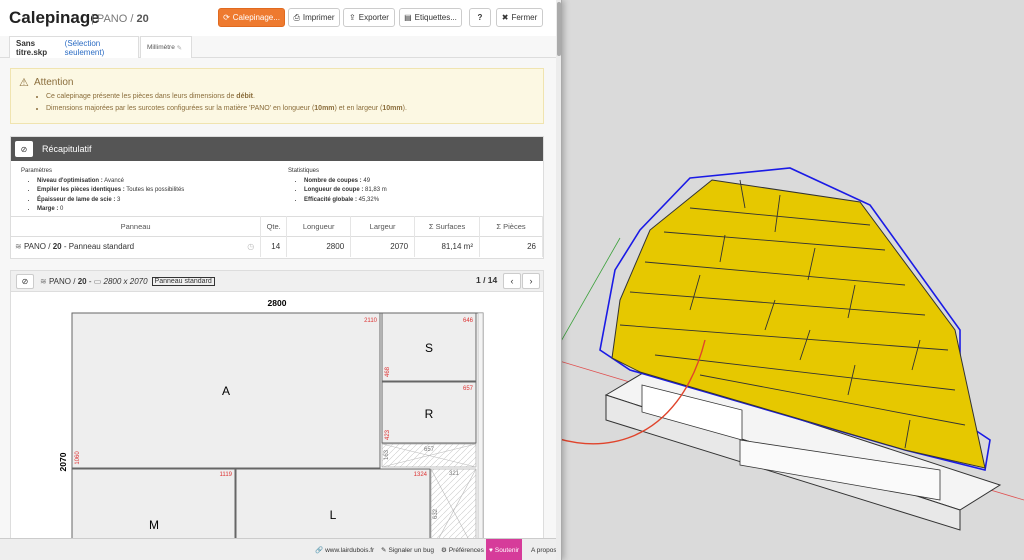  Describe the element at coordinates (504, 549) in the screenshot. I see `support-link: ♥ Soutenir` at that location.